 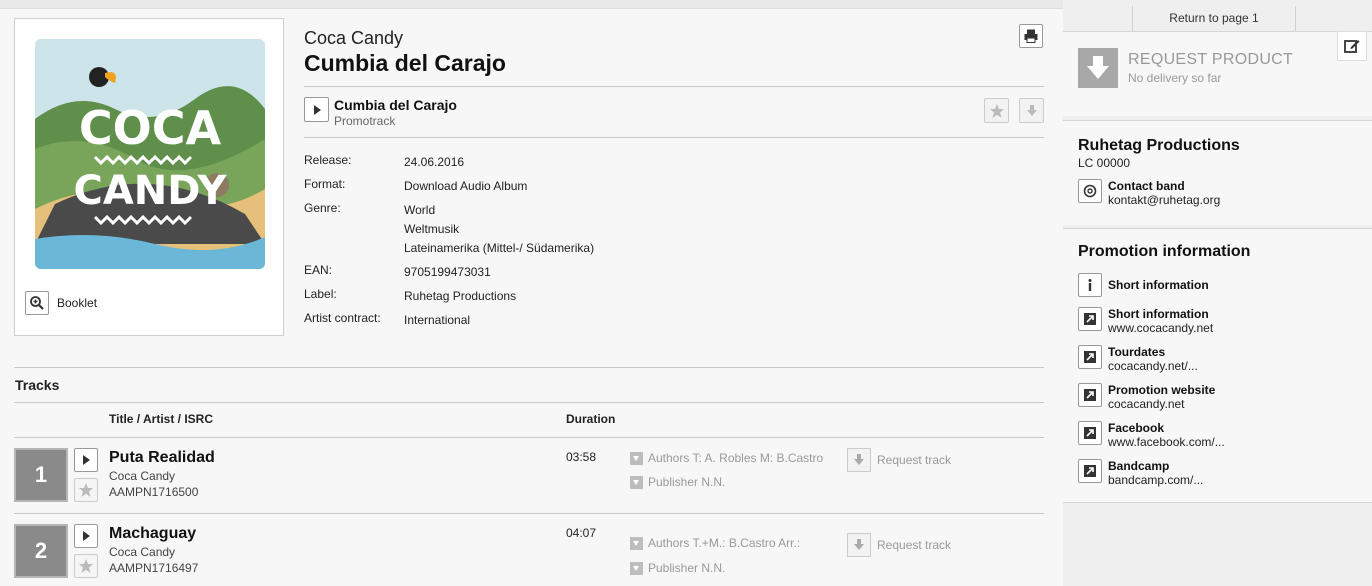 What do you see at coordinates (1137, 352) in the screenshot?
I see `promo-link-title: Tourdates` at bounding box center [1137, 352].